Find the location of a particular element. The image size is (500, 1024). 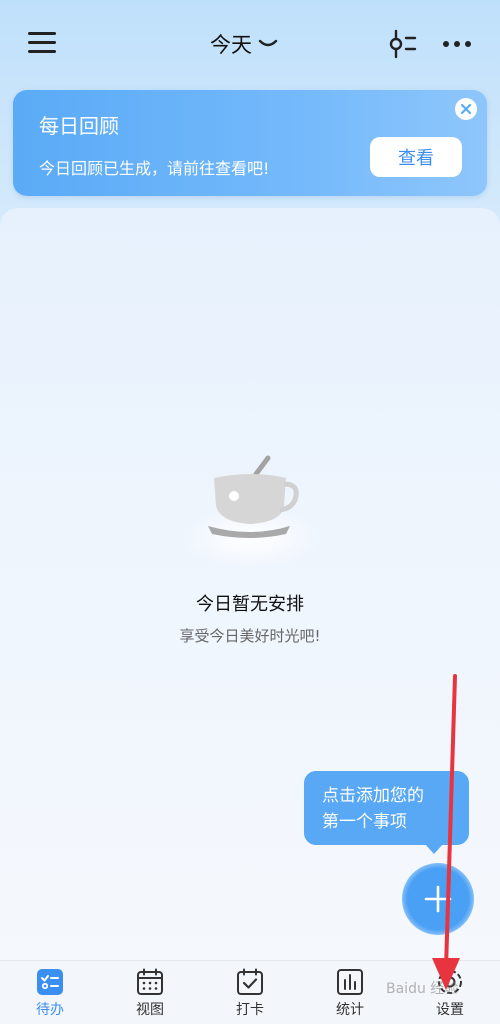

top-bar: 今天 is located at coordinates (250, 44).